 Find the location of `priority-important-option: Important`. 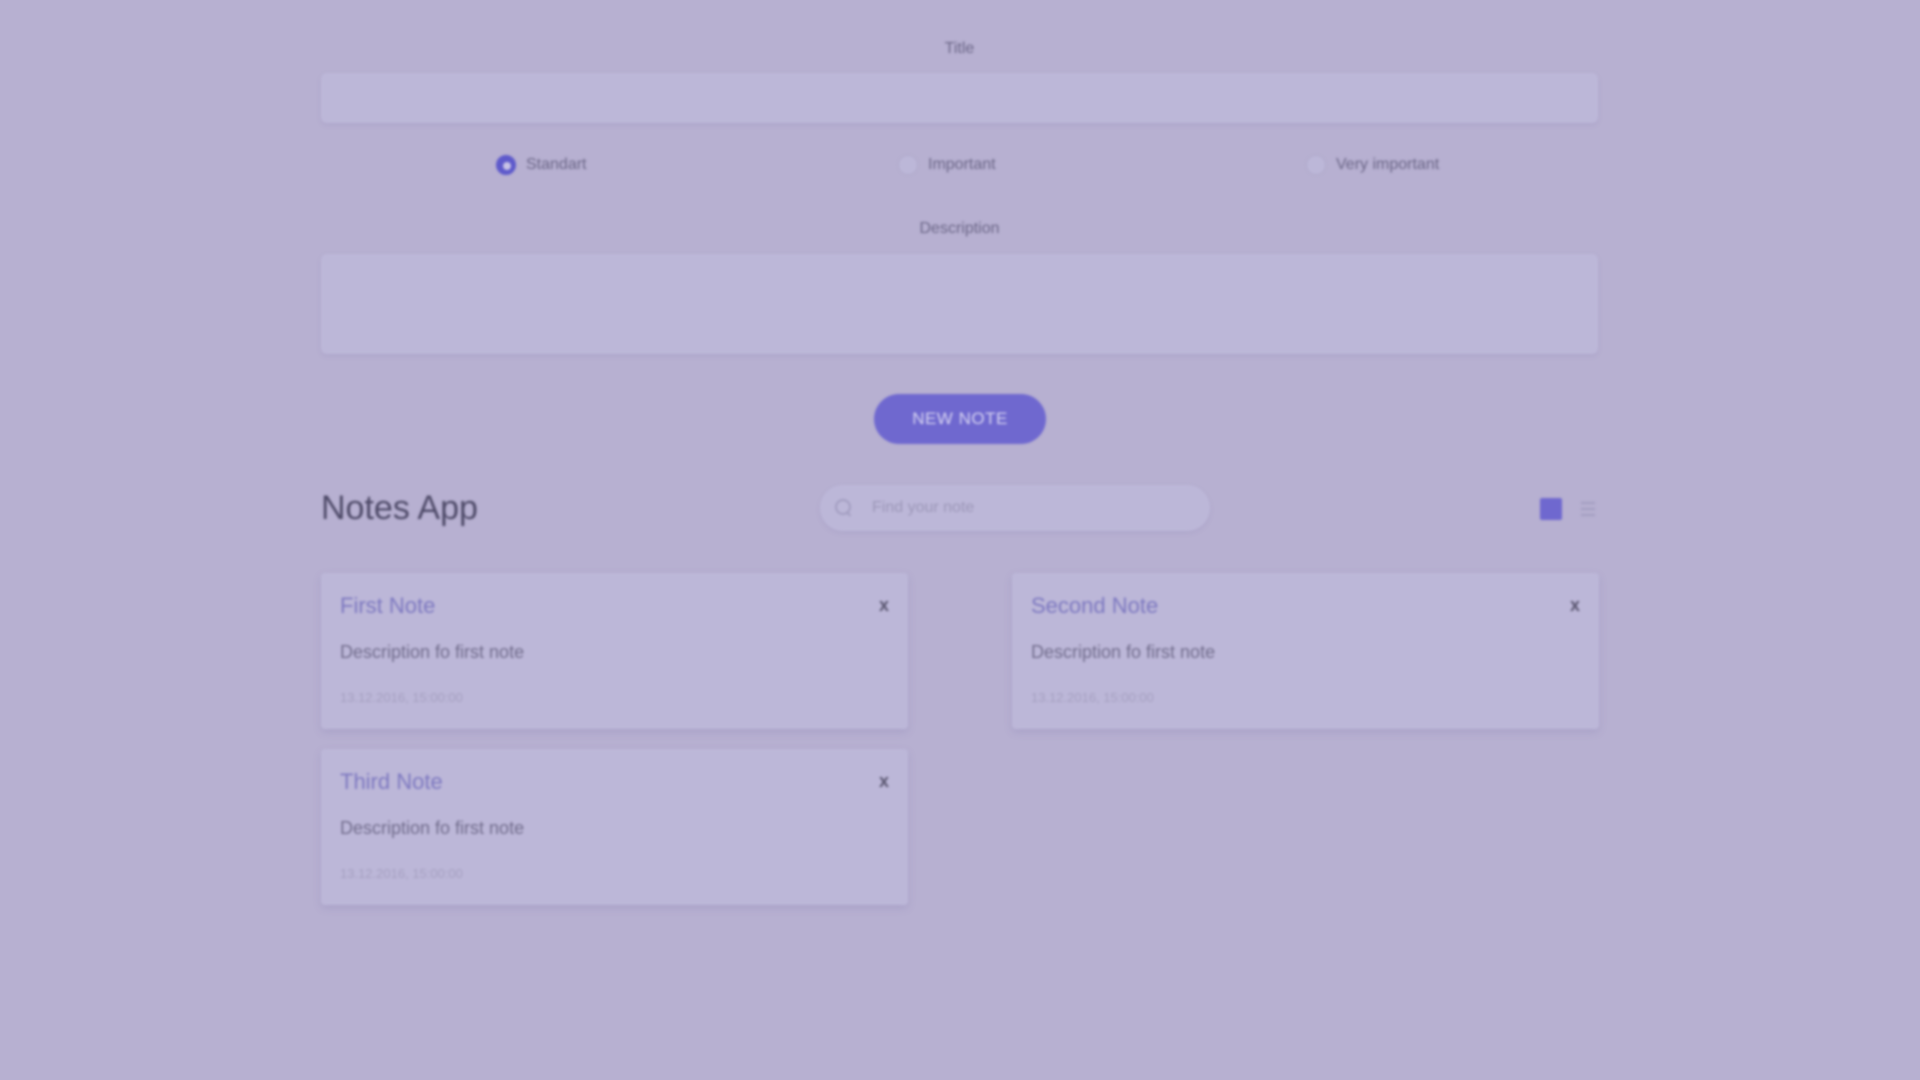

priority-important-option: Important is located at coordinates (947, 165).